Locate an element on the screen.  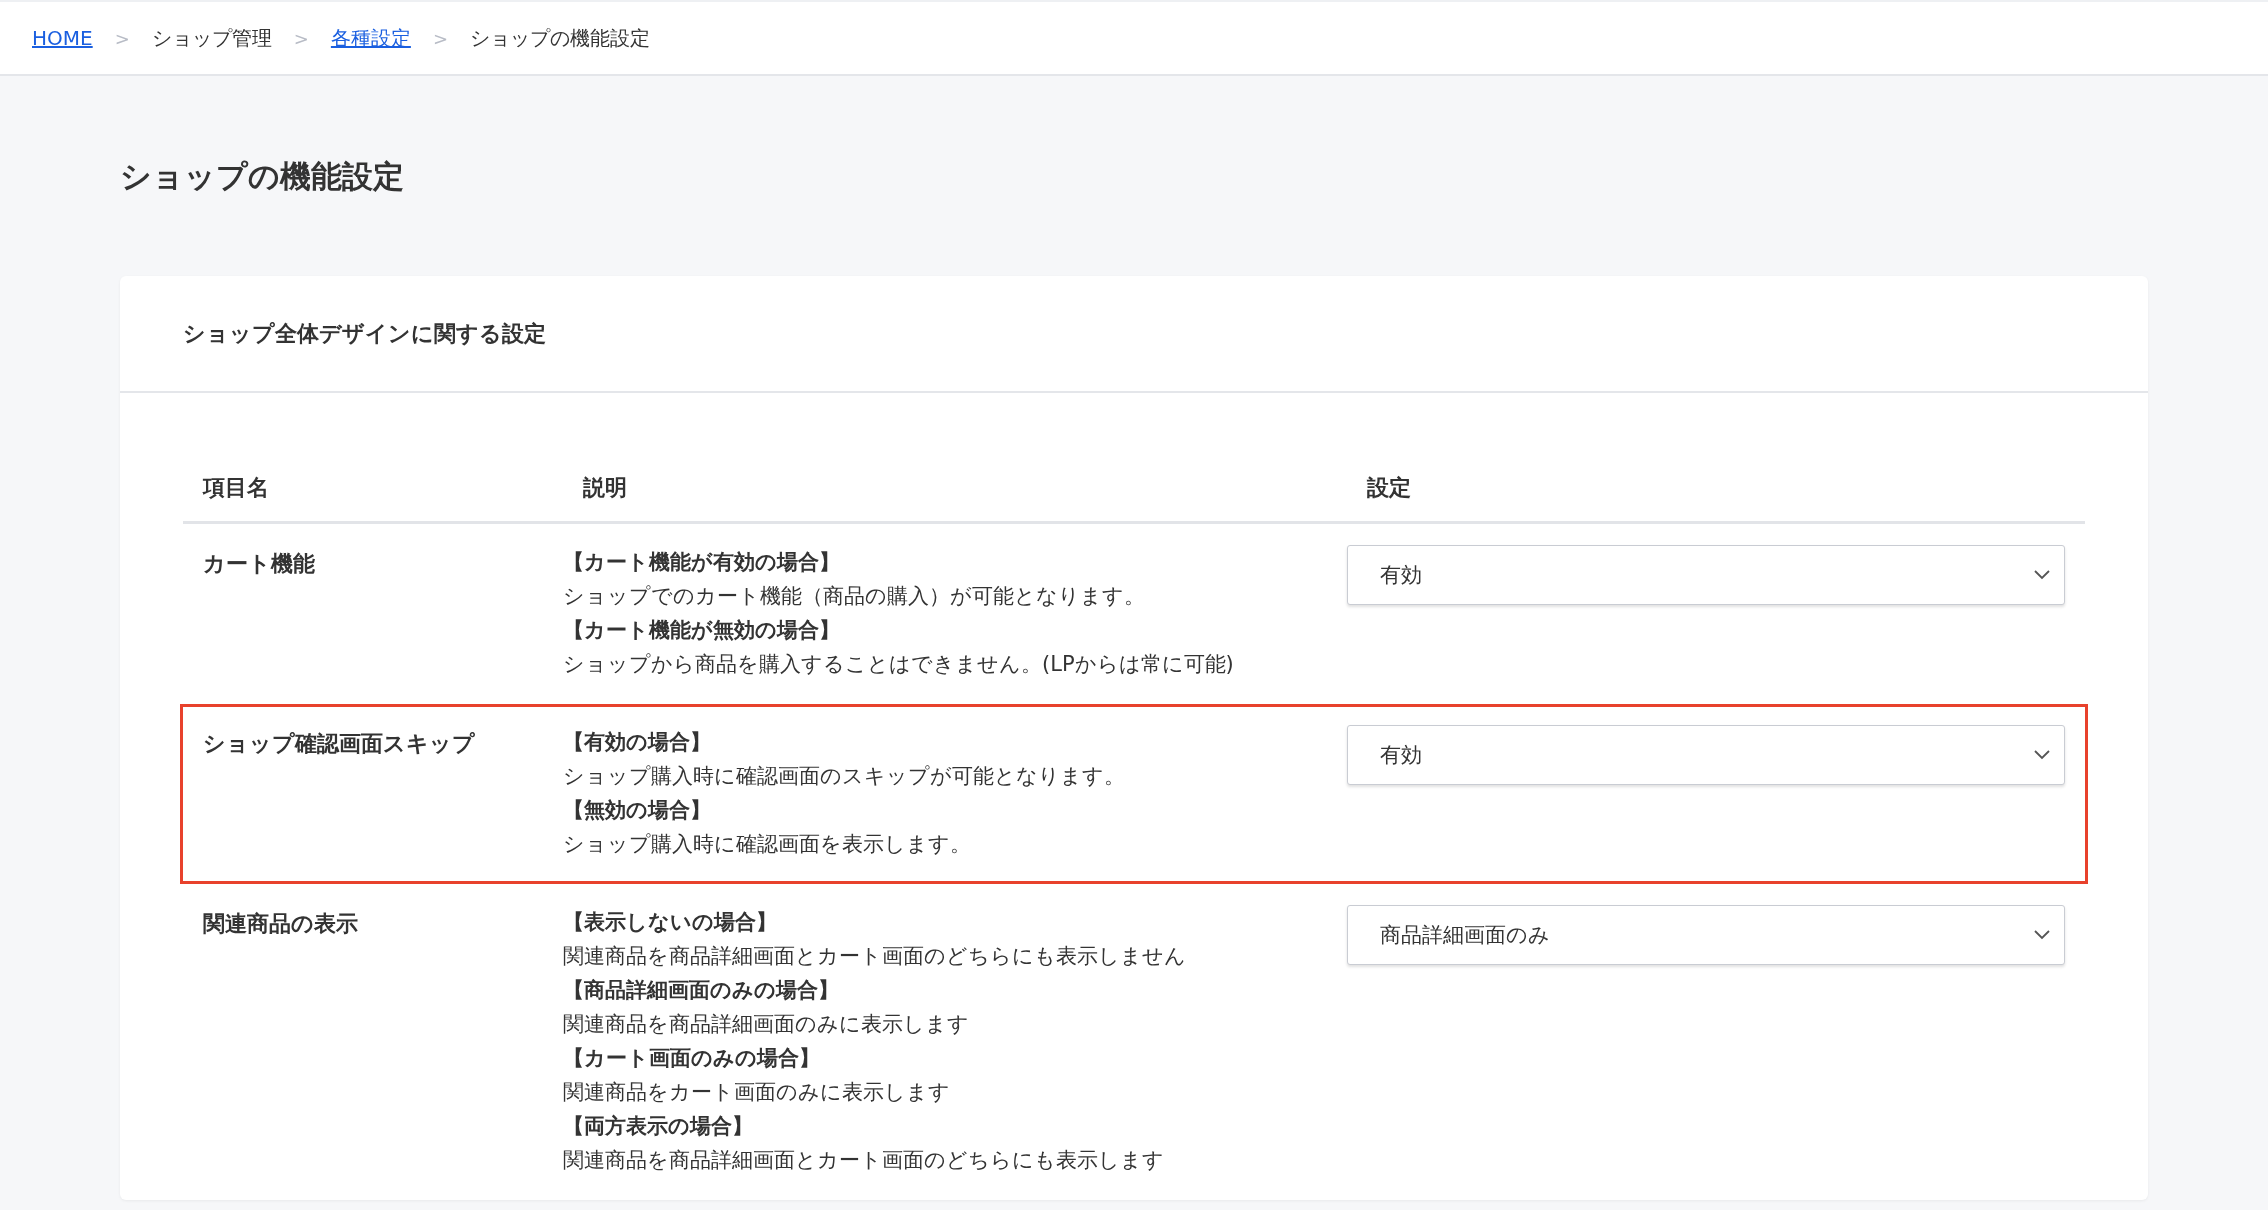
description-heading: 【商品詳細画面のみの場合】 is located at coordinates (701, 990).